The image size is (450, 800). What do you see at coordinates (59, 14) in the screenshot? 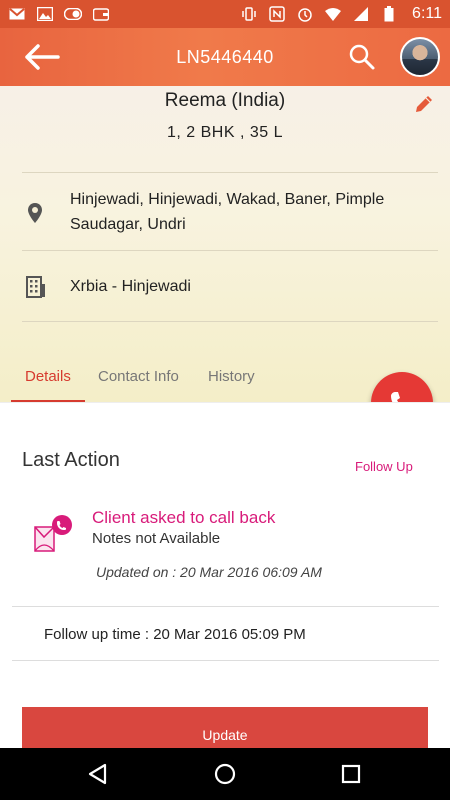
I see `notification-icons` at bounding box center [59, 14].